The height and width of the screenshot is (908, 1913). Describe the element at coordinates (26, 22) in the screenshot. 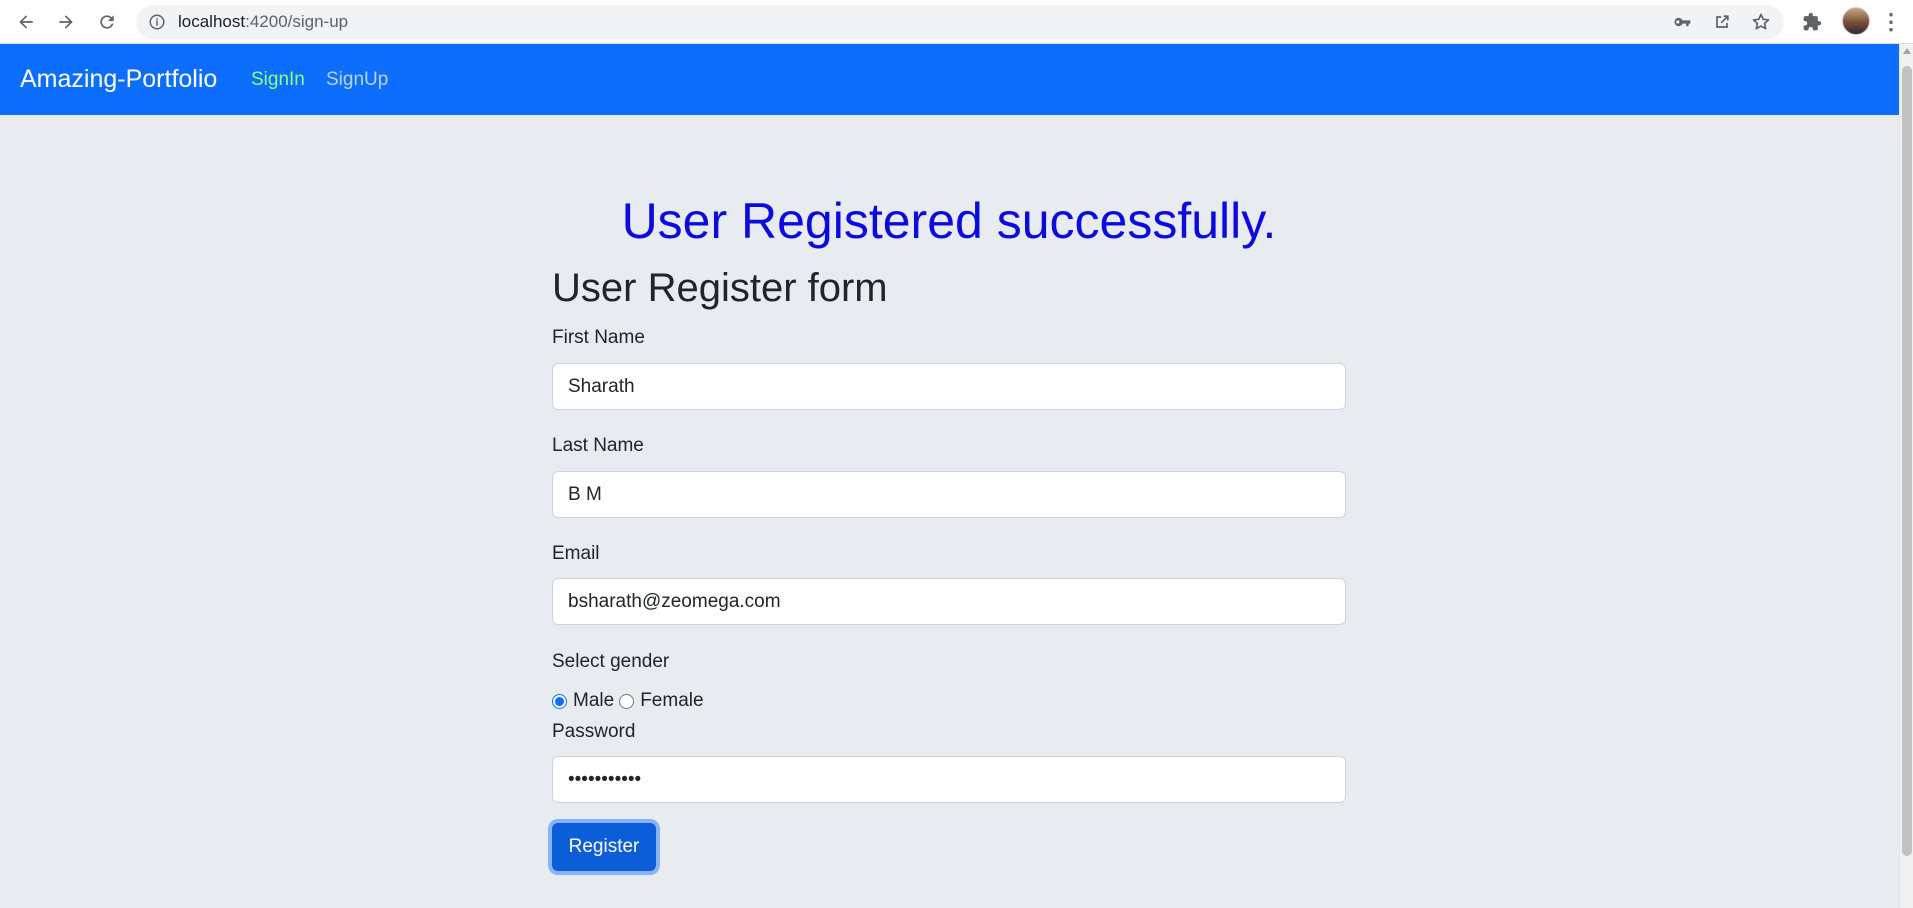

I see `back-arrow-icon` at that location.